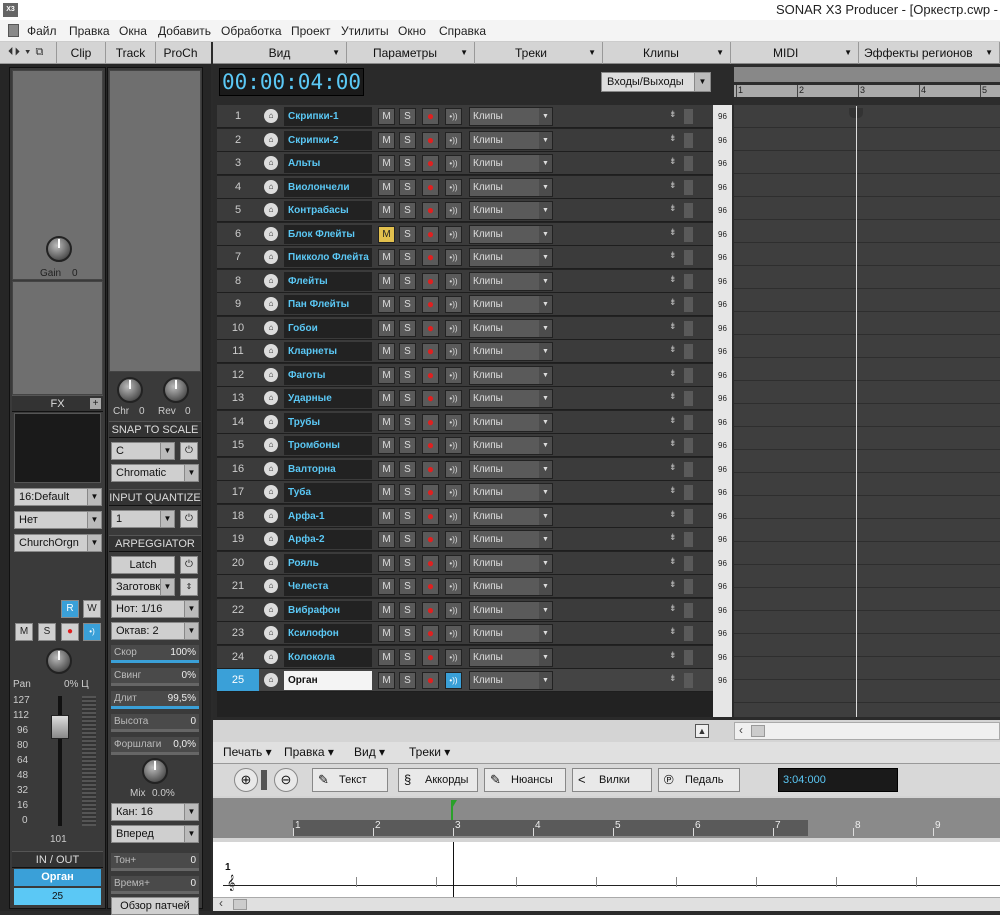 The width and height of the screenshot is (1000, 915). Describe the element at coordinates (180, 53) in the screenshot. I see `tab-proch: ProCh` at that location.